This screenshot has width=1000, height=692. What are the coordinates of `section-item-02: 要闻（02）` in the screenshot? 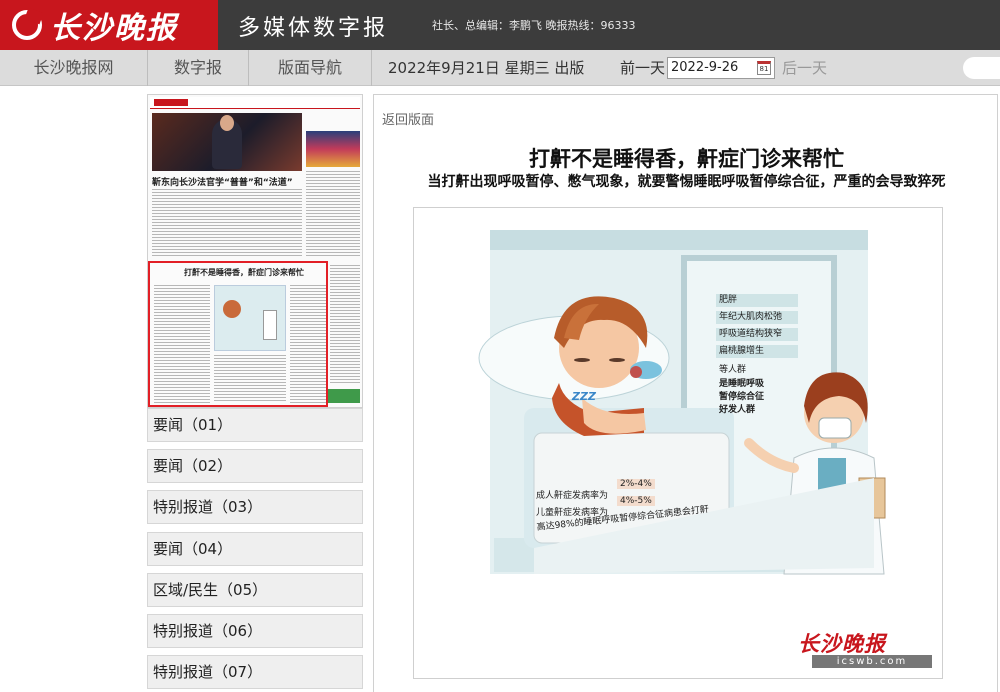 It's located at (255, 466).